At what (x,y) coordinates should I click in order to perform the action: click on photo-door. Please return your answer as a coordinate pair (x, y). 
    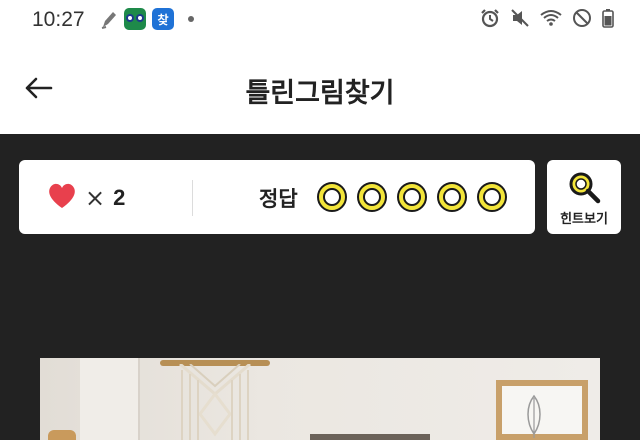
    Looking at the image, I should click on (110, 399).